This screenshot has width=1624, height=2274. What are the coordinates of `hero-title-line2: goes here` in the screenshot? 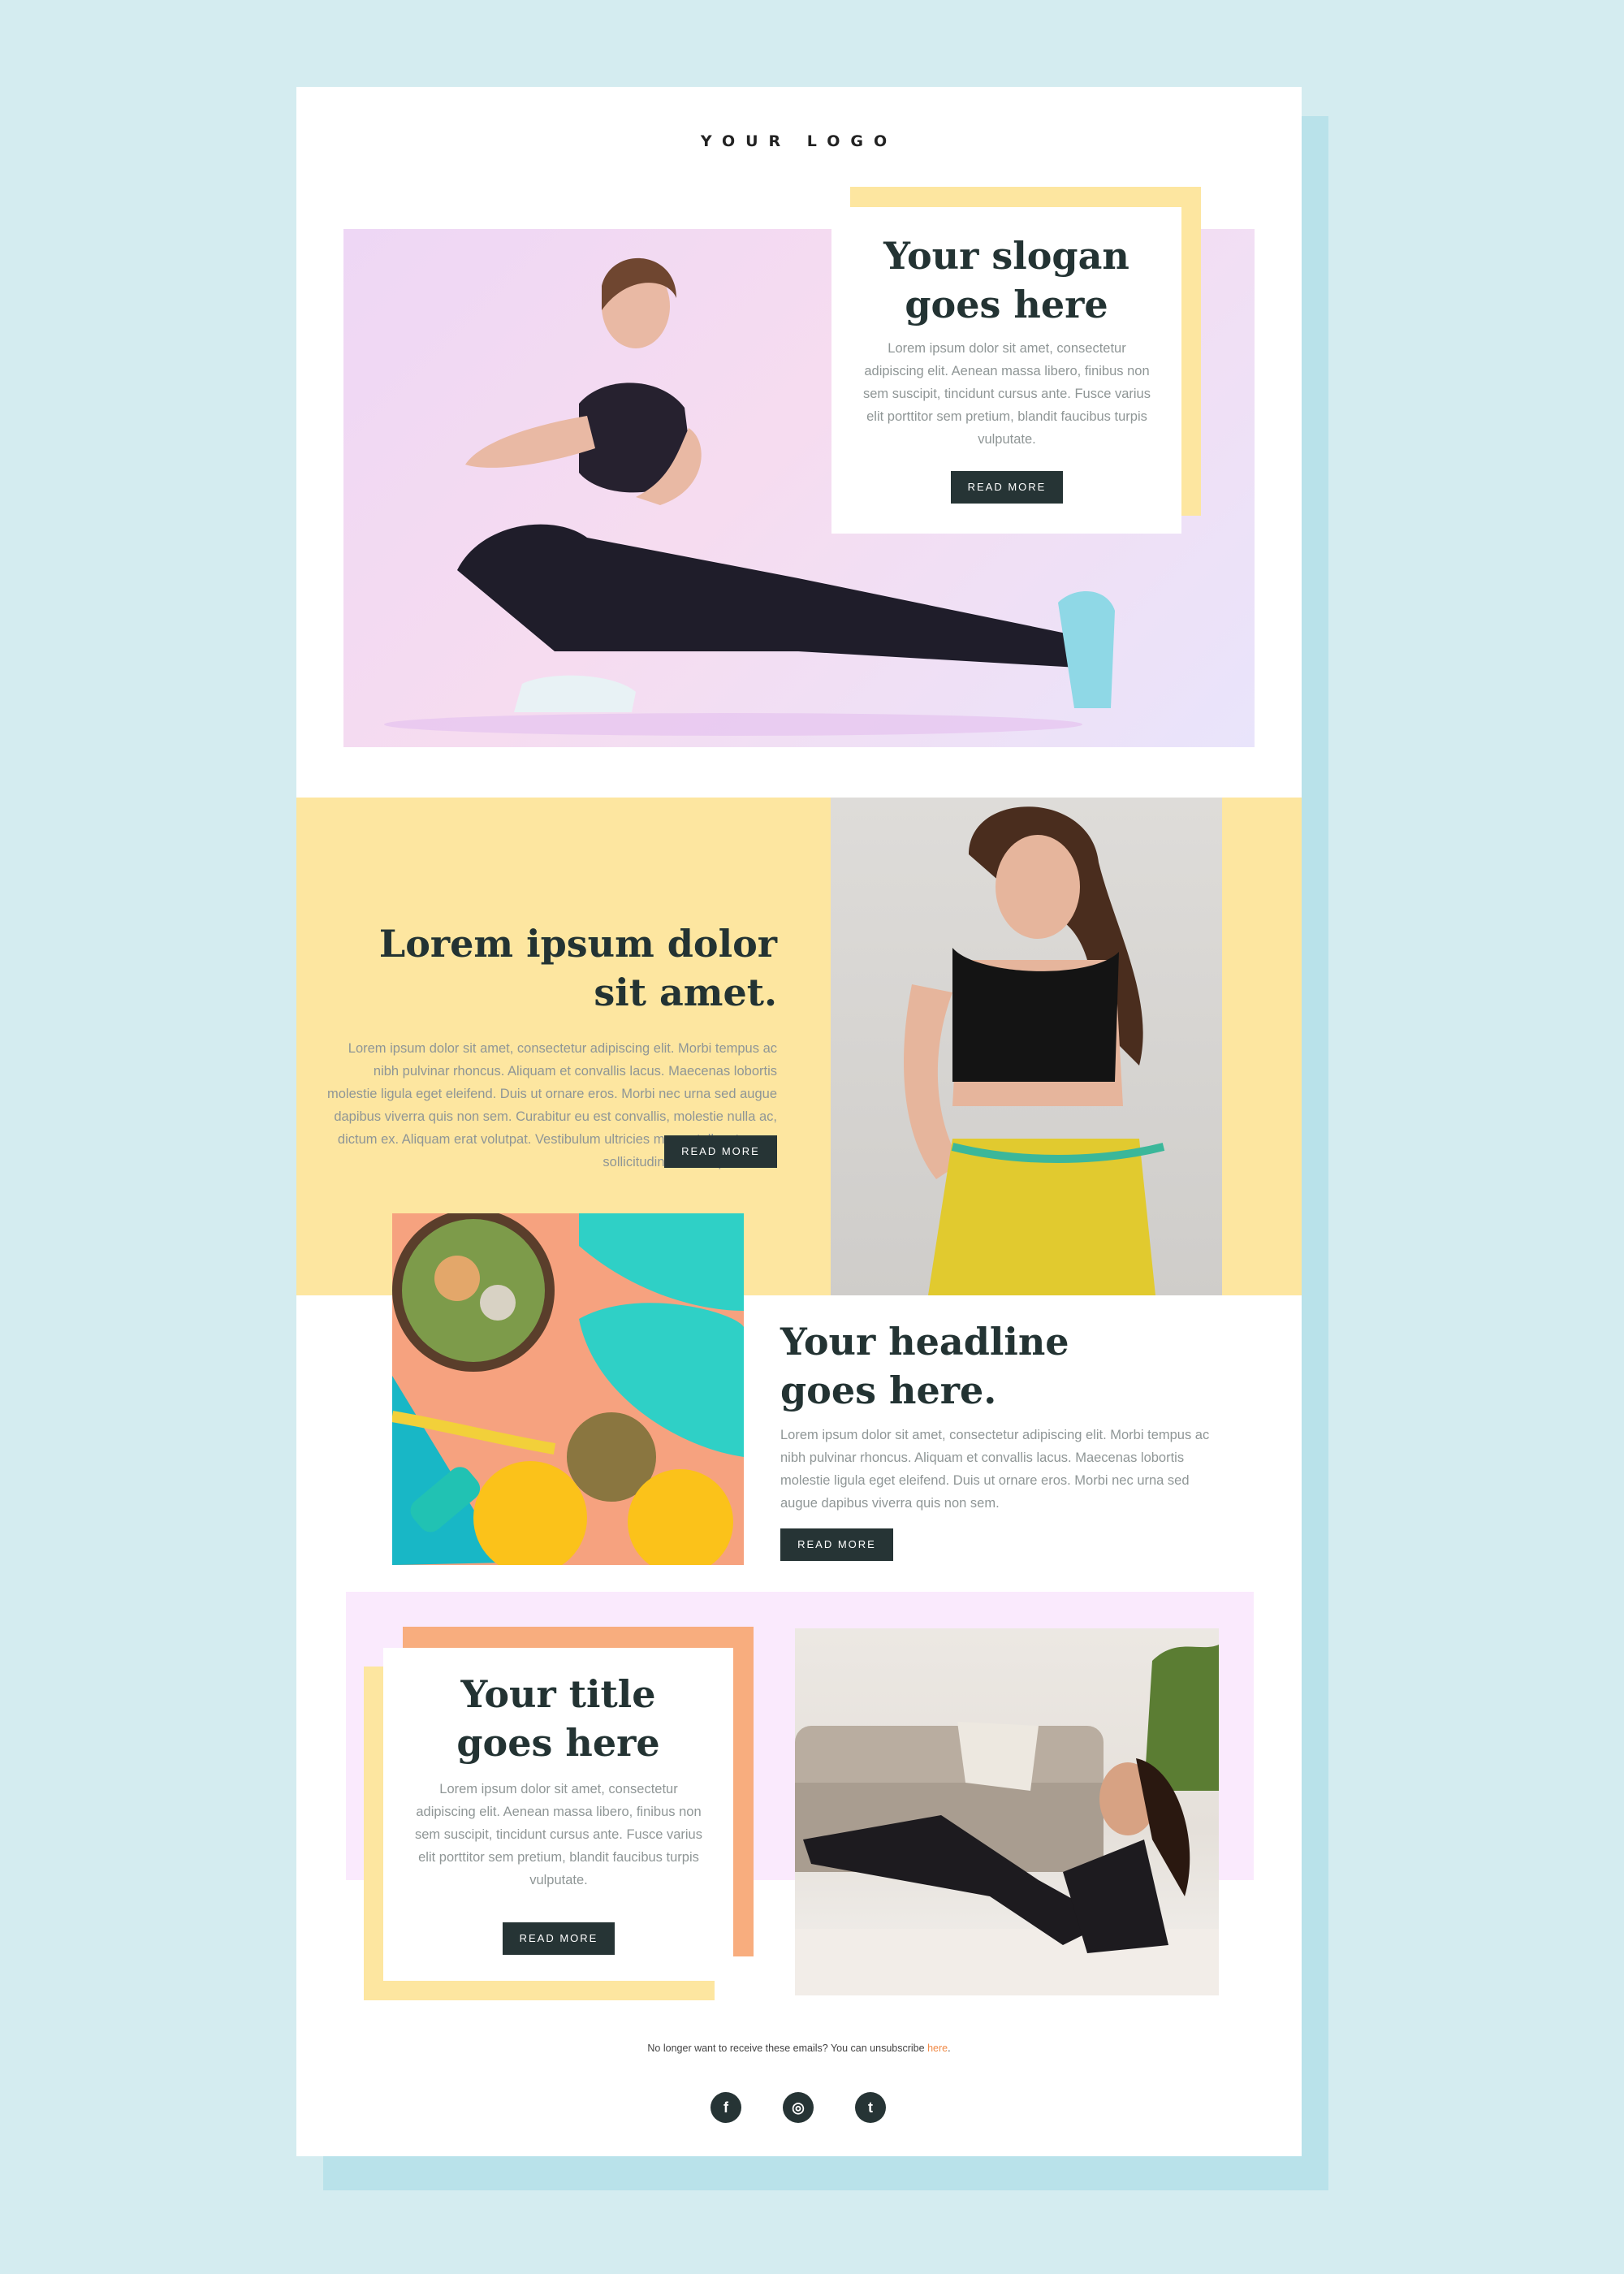 It's located at (1007, 305).